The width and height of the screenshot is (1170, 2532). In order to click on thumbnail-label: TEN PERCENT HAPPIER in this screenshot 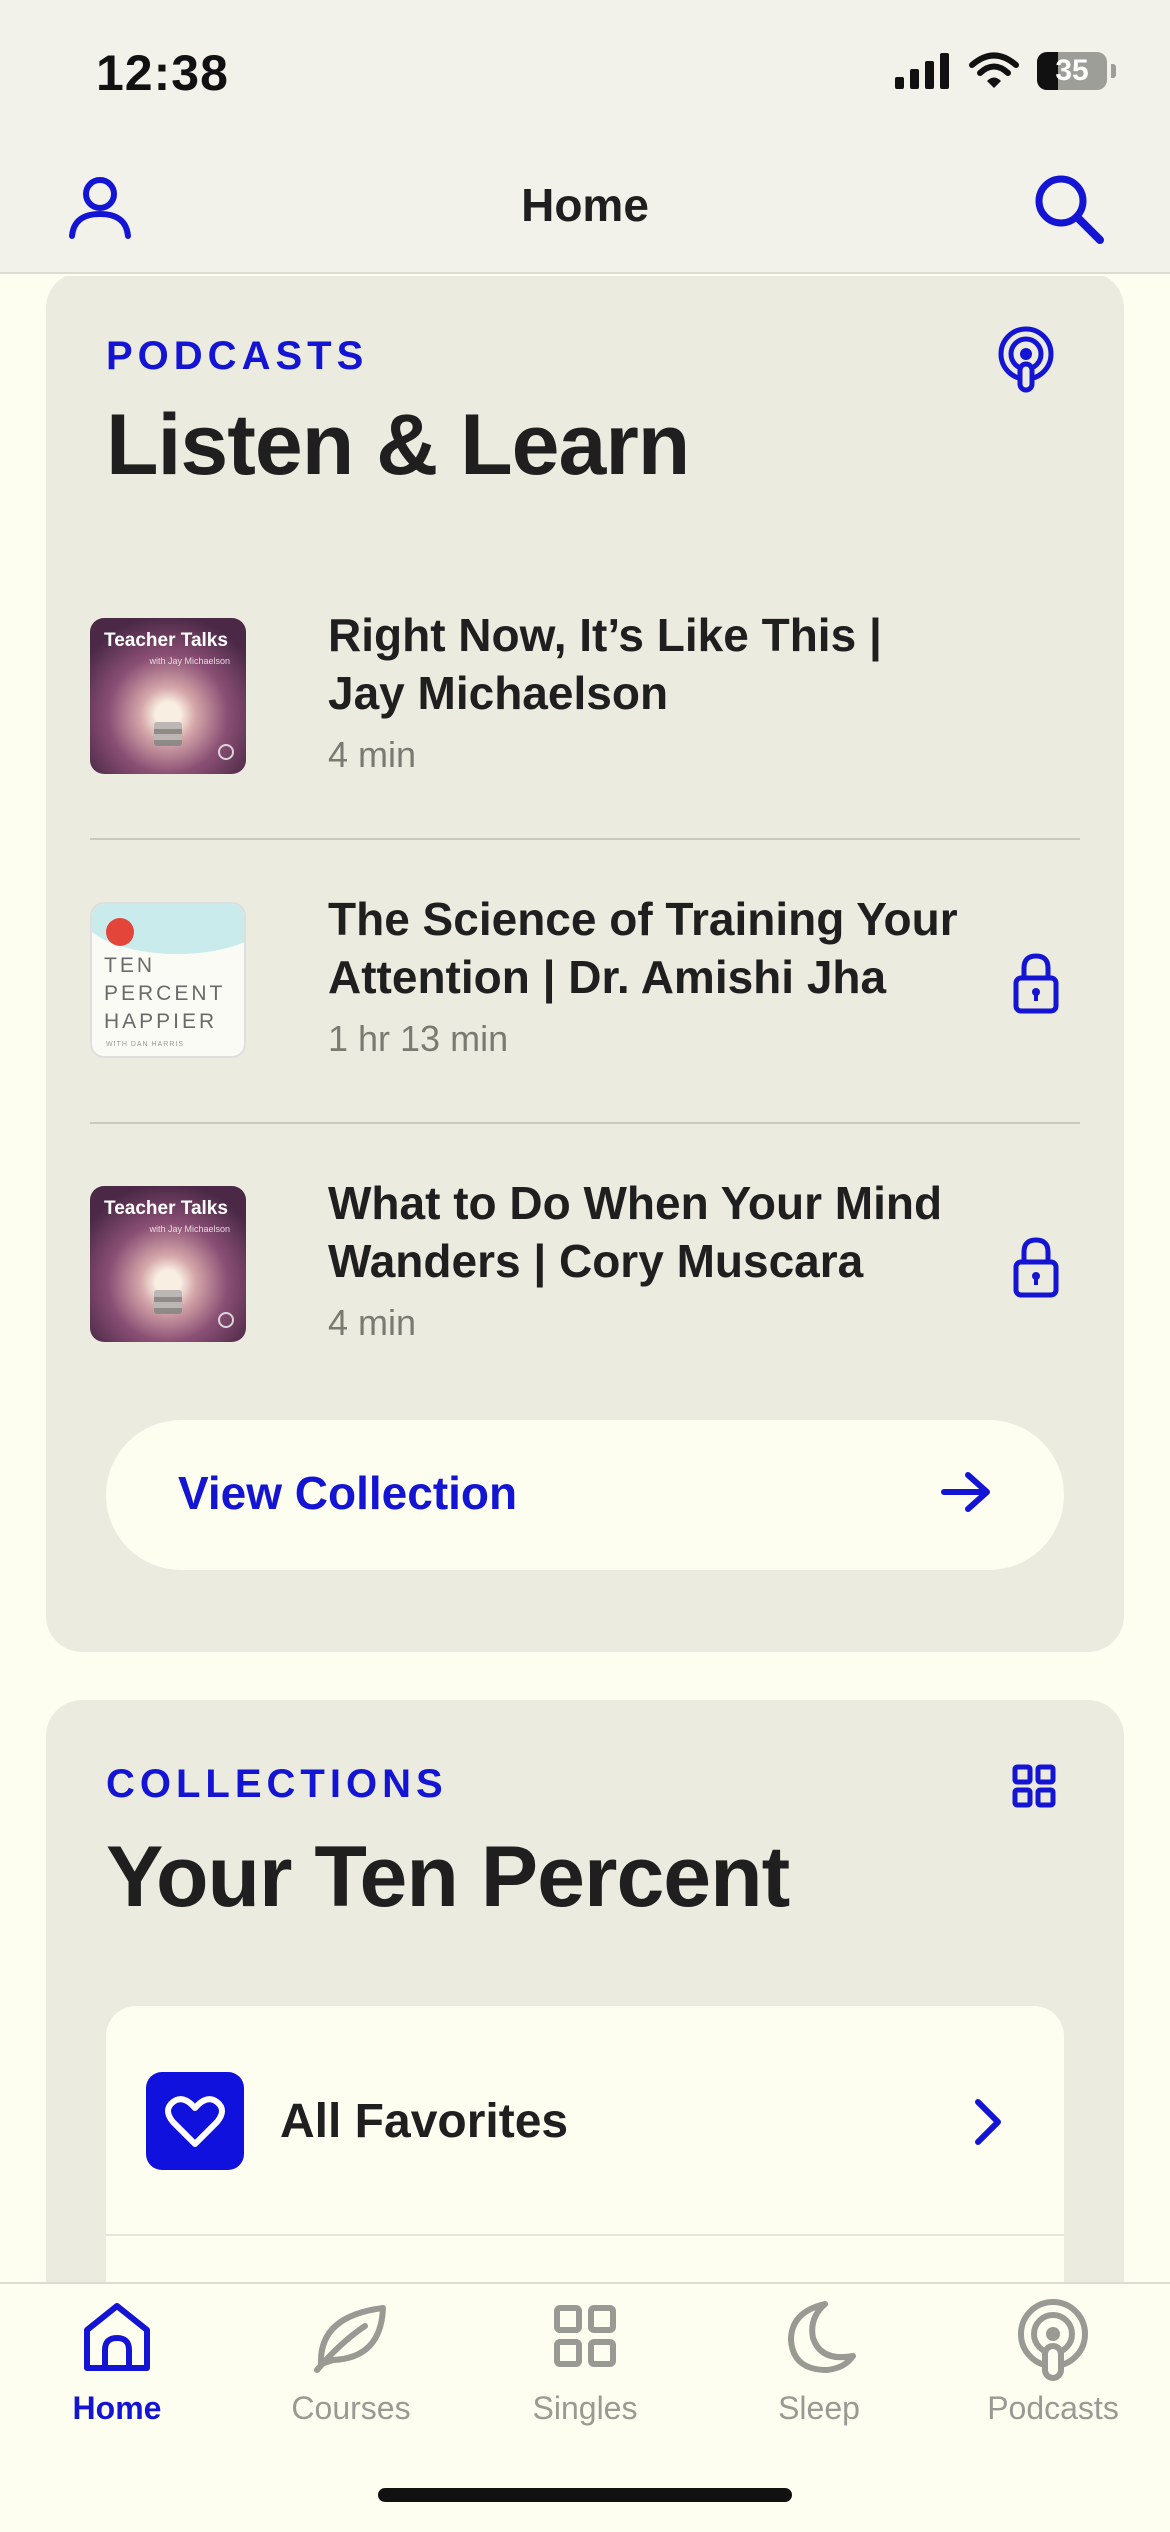, I will do `click(164, 993)`.